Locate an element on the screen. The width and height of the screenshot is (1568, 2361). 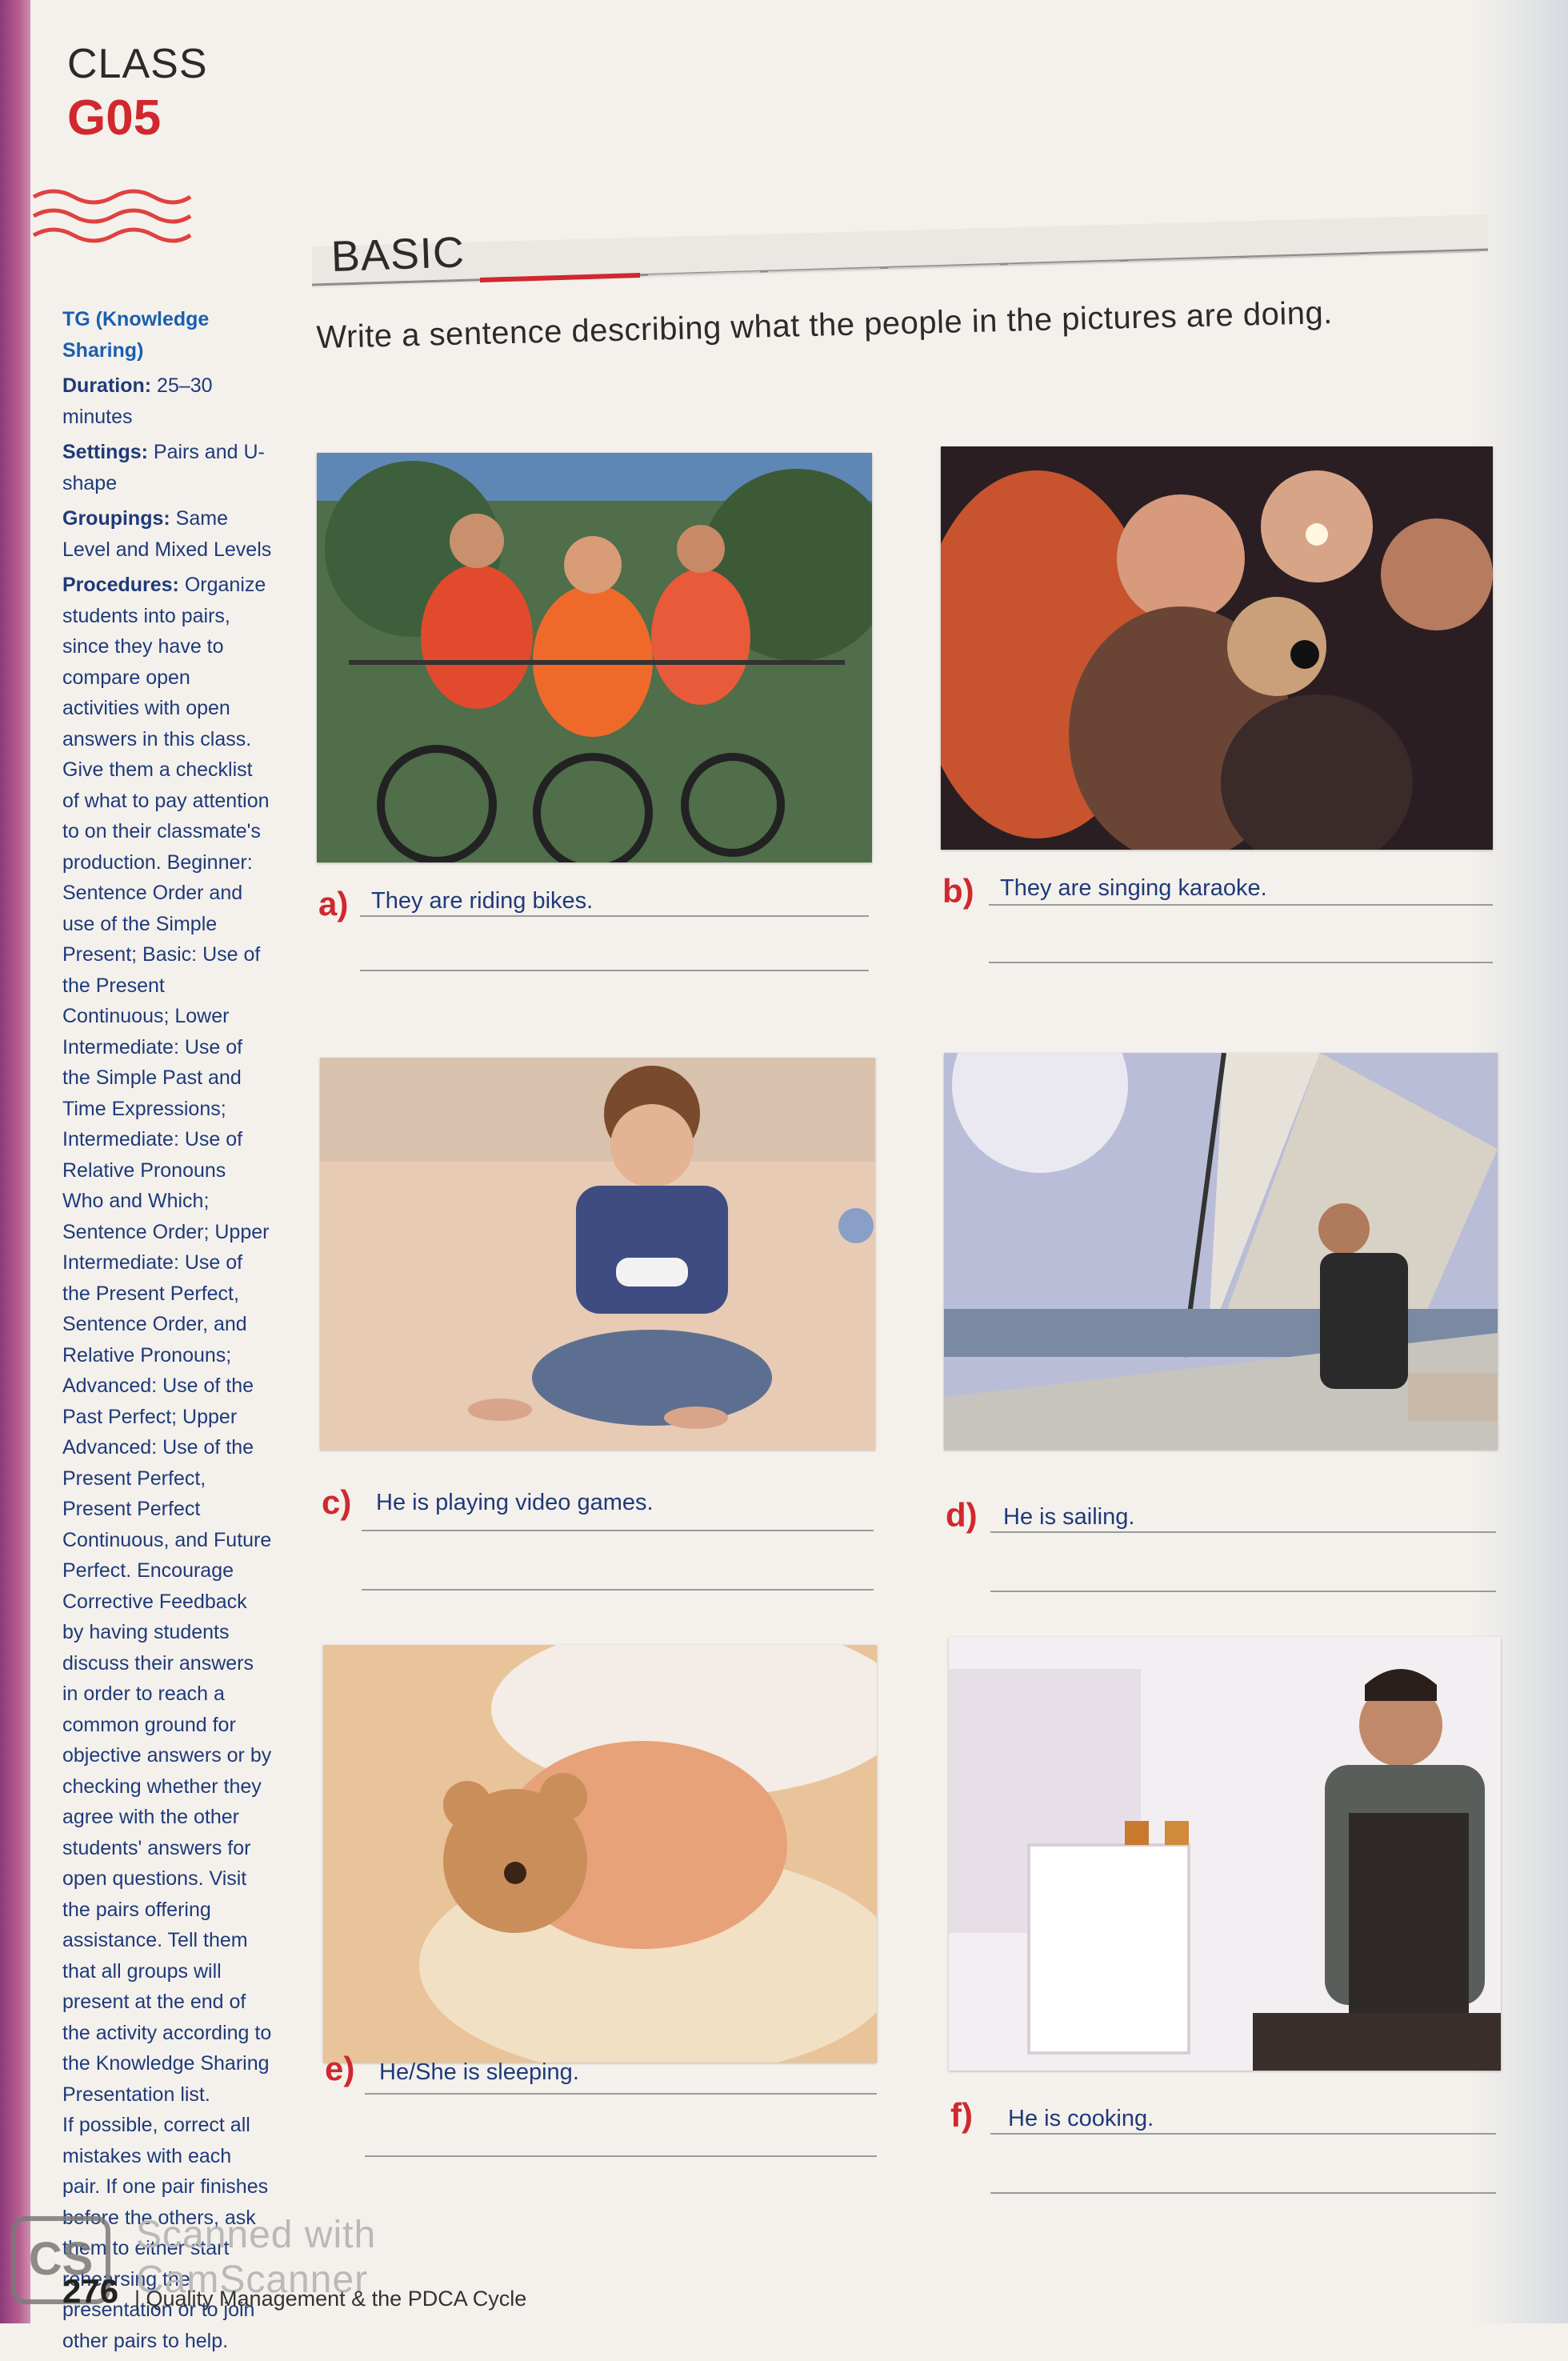
running-title: | Quality Management & the PDCA Cycle is located at coordinates (330, 2299).